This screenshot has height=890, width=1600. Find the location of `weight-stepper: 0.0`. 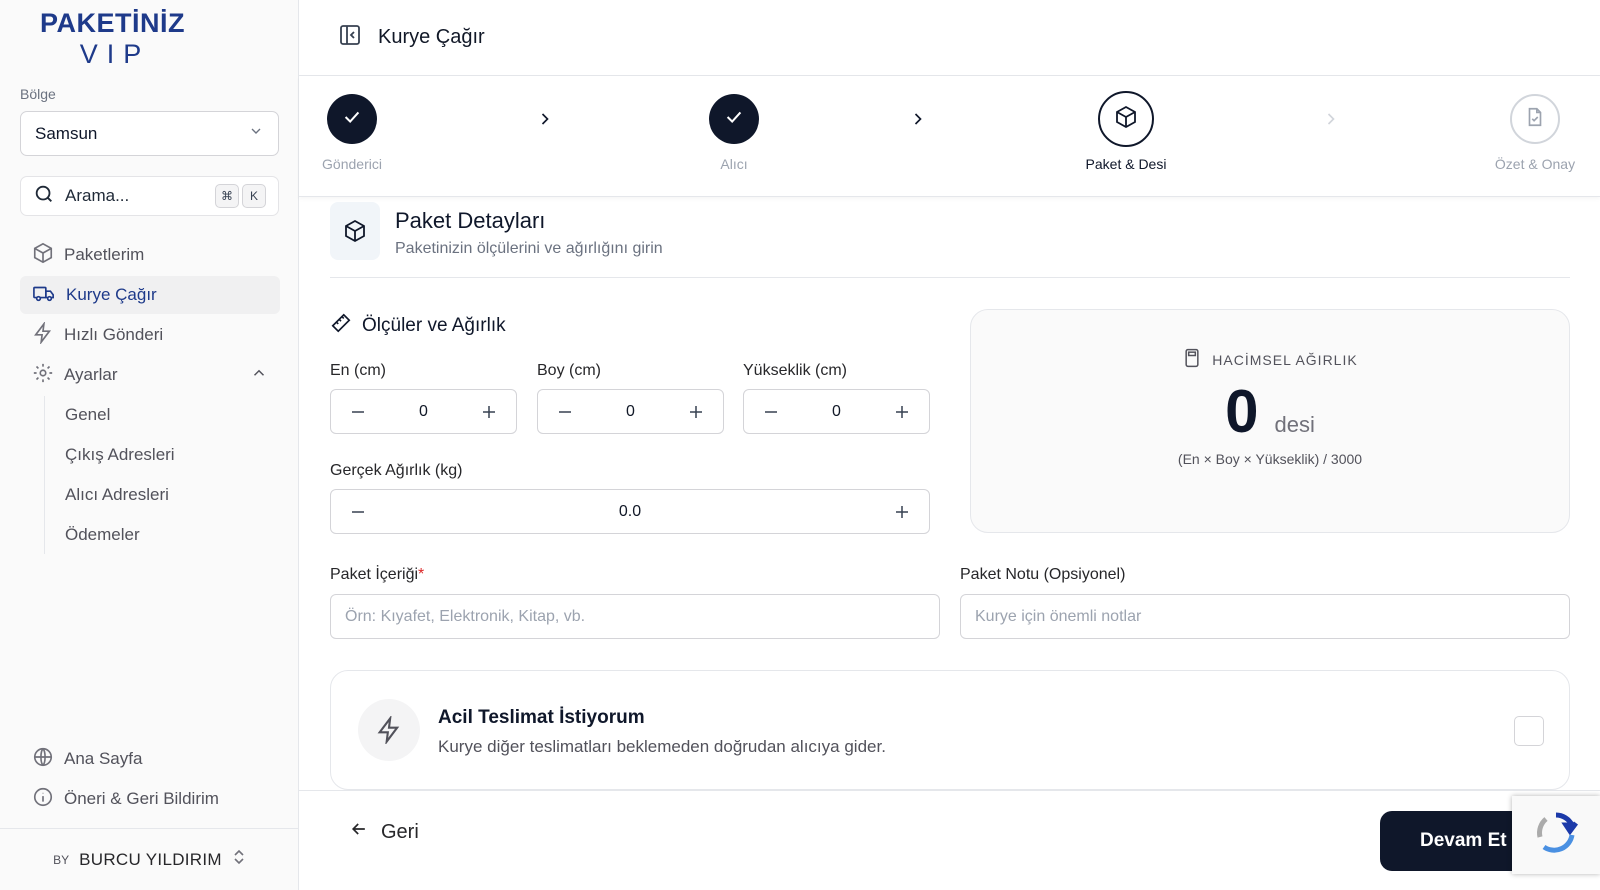

weight-stepper: 0.0 is located at coordinates (630, 511).